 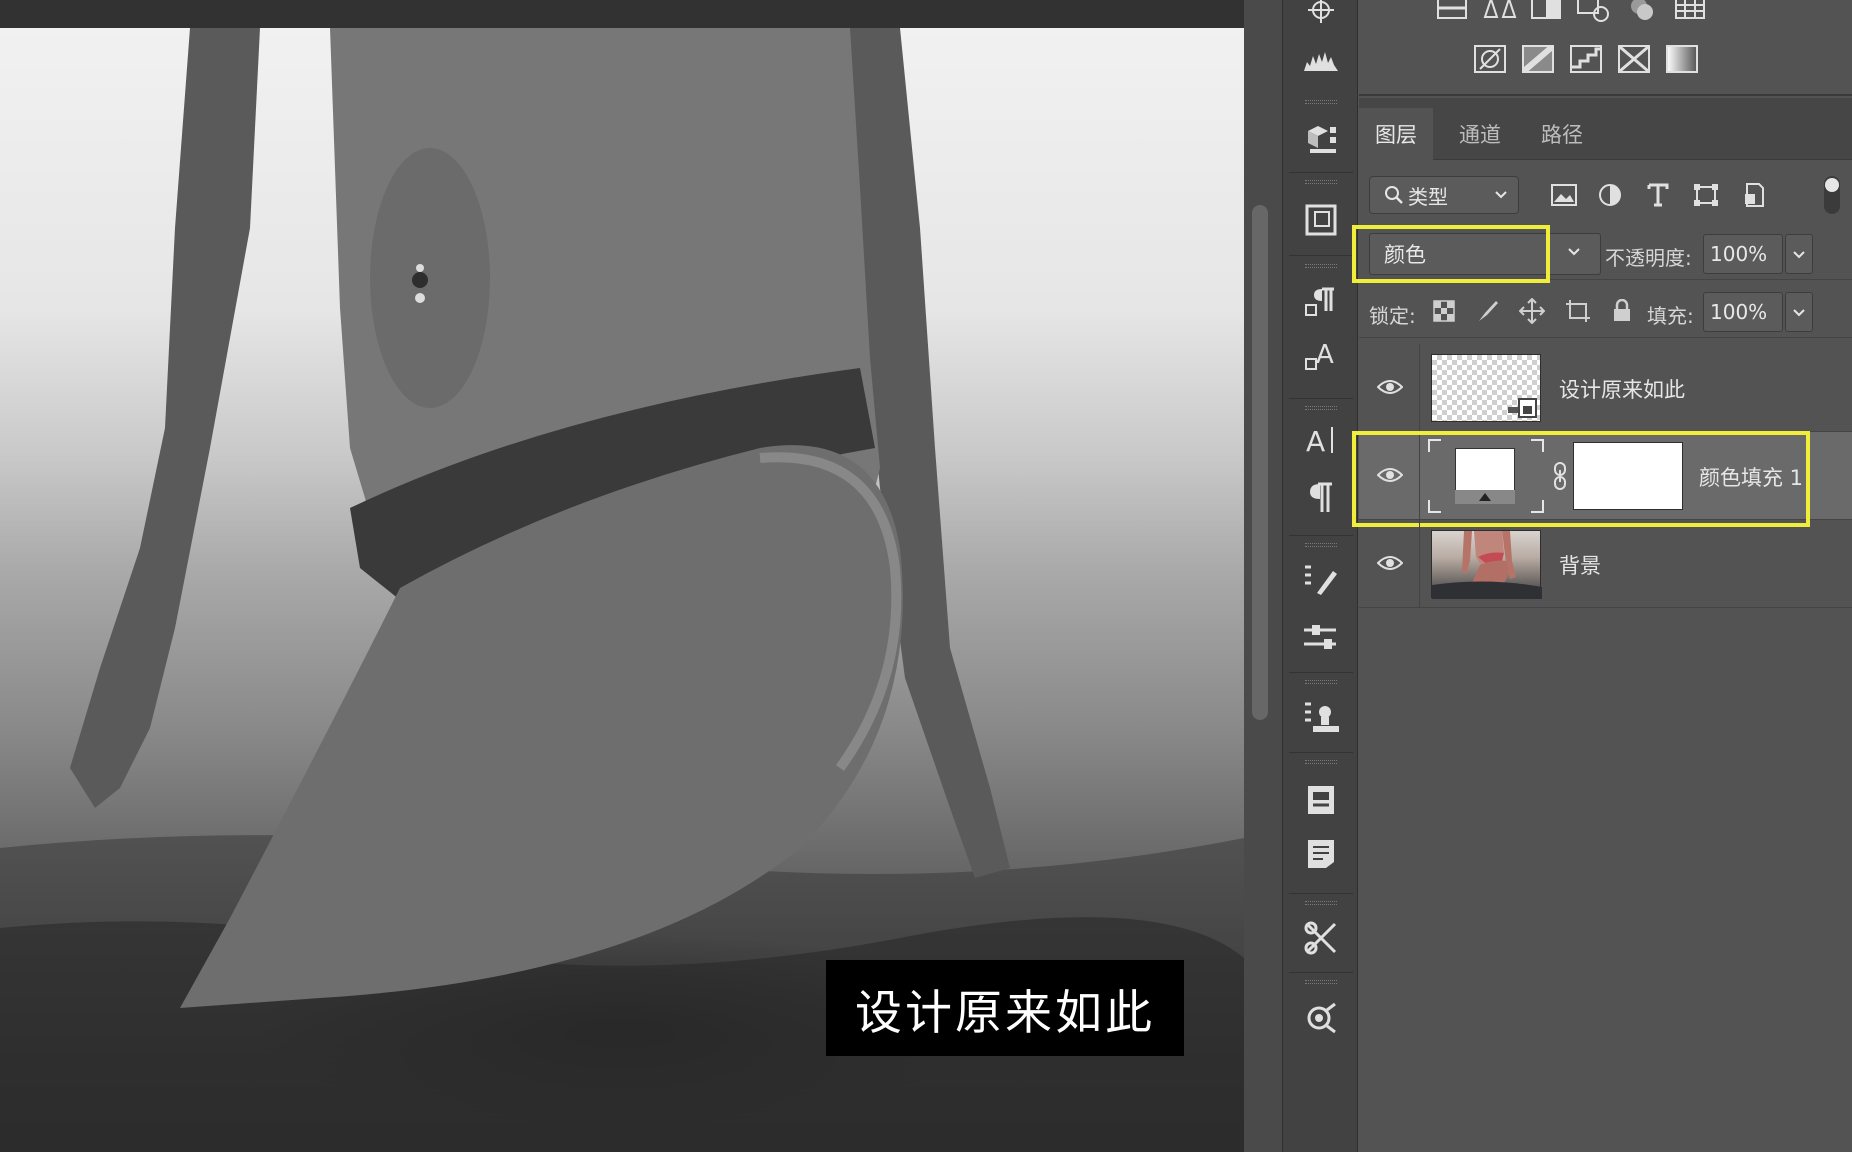 What do you see at coordinates (1321, 498) in the screenshot?
I see `paragraph-icon` at bounding box center [1321, 498].